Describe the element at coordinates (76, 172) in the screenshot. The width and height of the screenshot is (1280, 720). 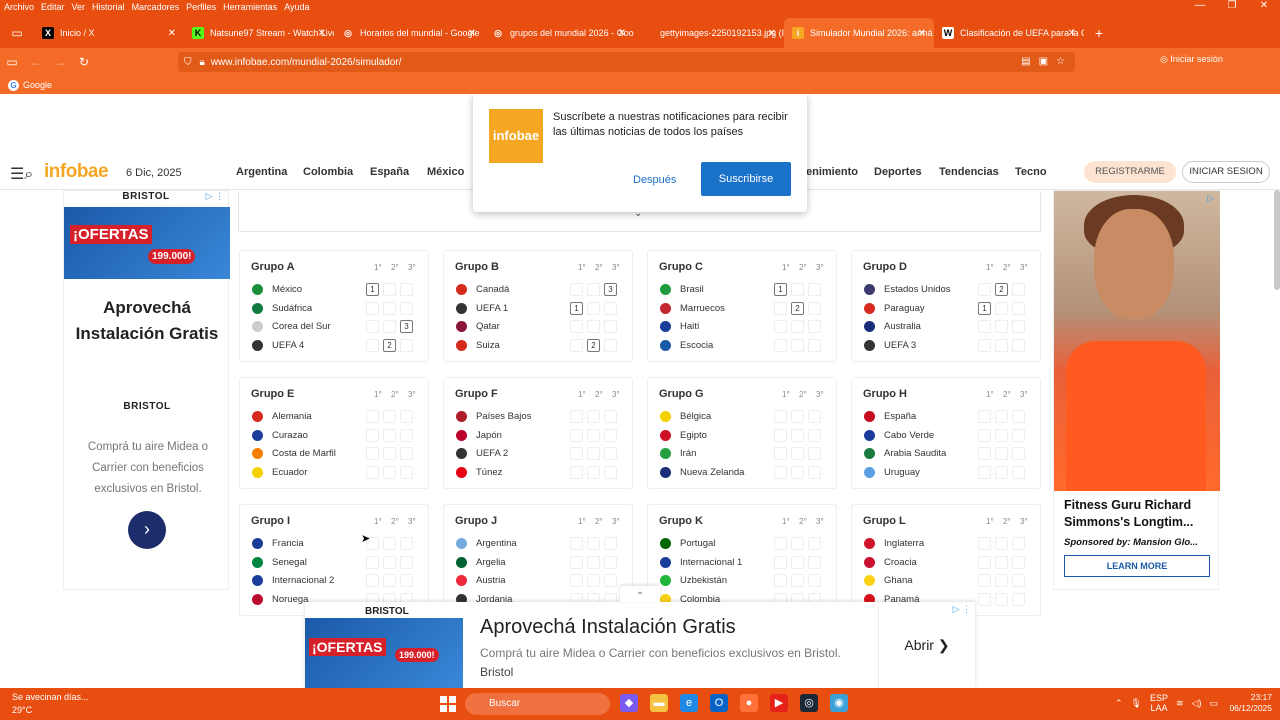
I see `infobae-logo: infobae` at that location.